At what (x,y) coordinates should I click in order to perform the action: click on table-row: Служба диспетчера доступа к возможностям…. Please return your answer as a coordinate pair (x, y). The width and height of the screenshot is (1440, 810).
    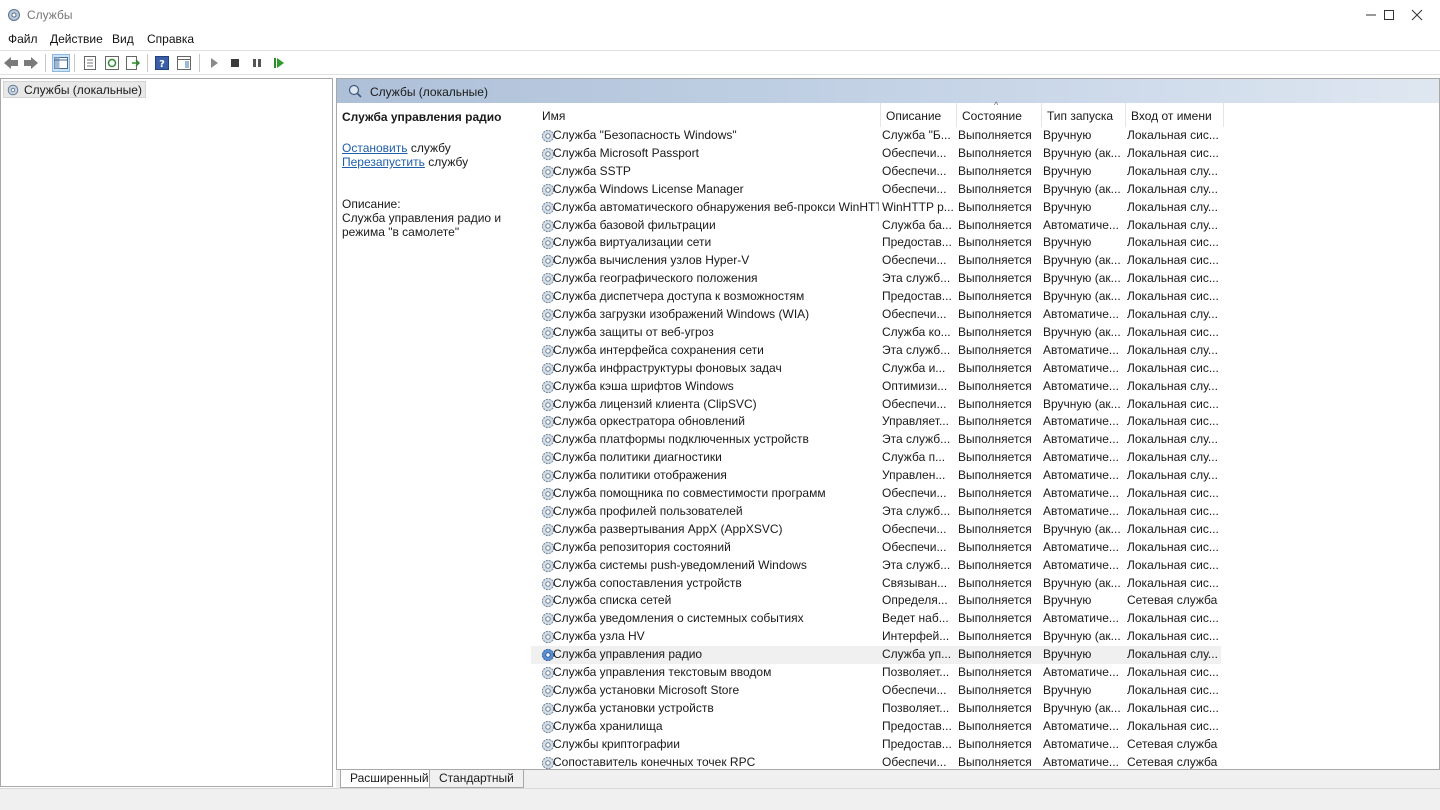
    Looking at the image, I should click on (876, 297).